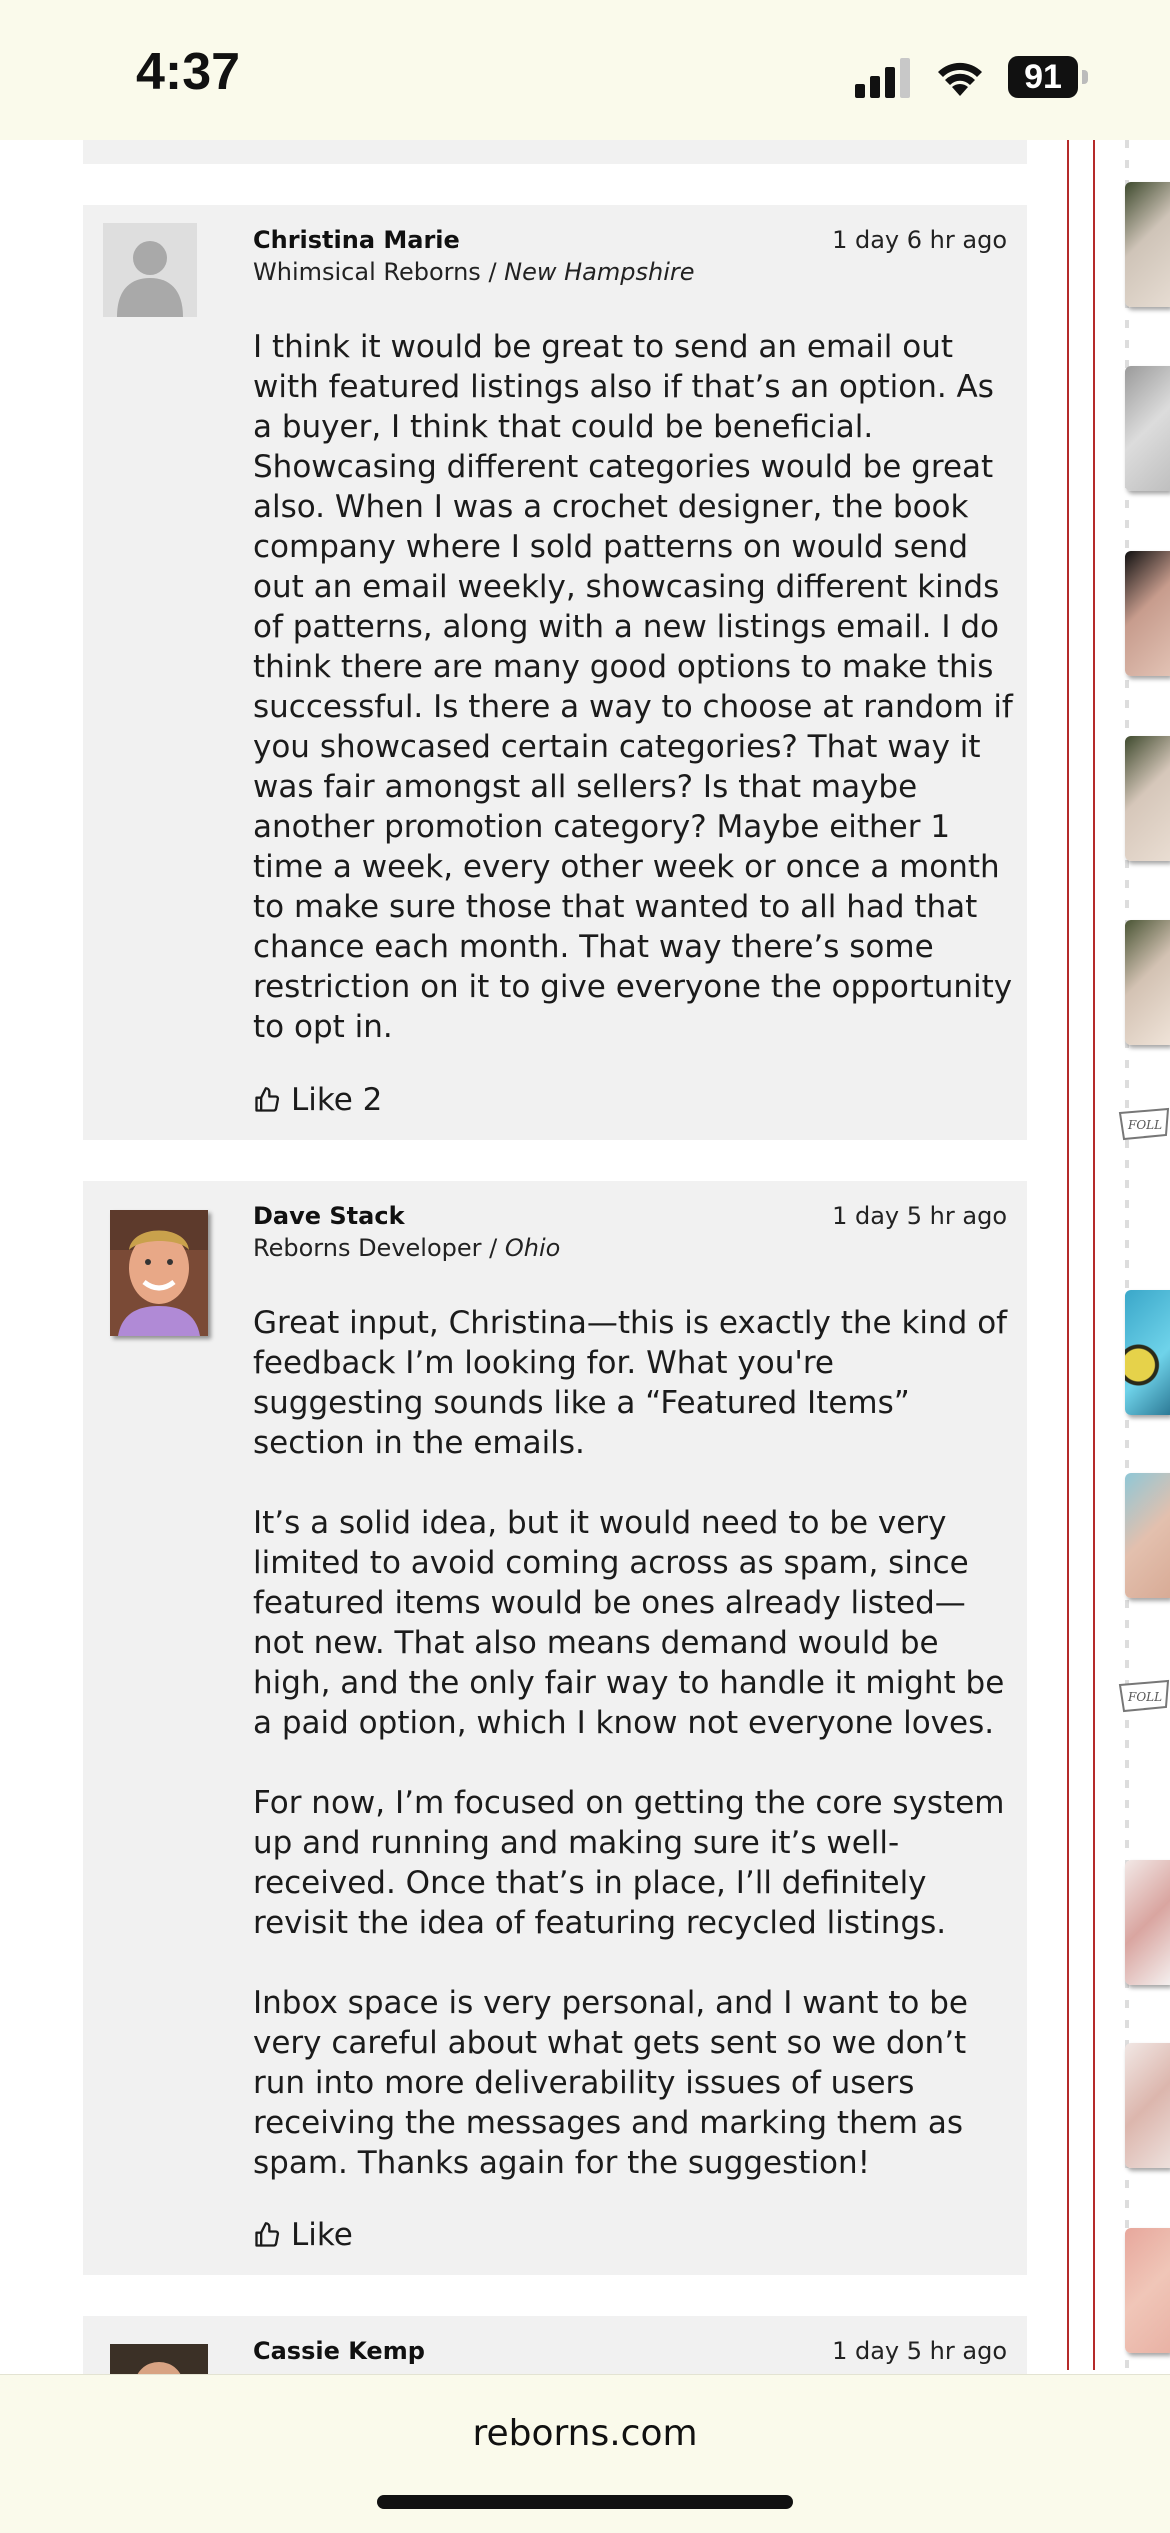 This screenshot has width=1170, height=2533. I want to click on like-button: Like 2, so click(317, 1100).